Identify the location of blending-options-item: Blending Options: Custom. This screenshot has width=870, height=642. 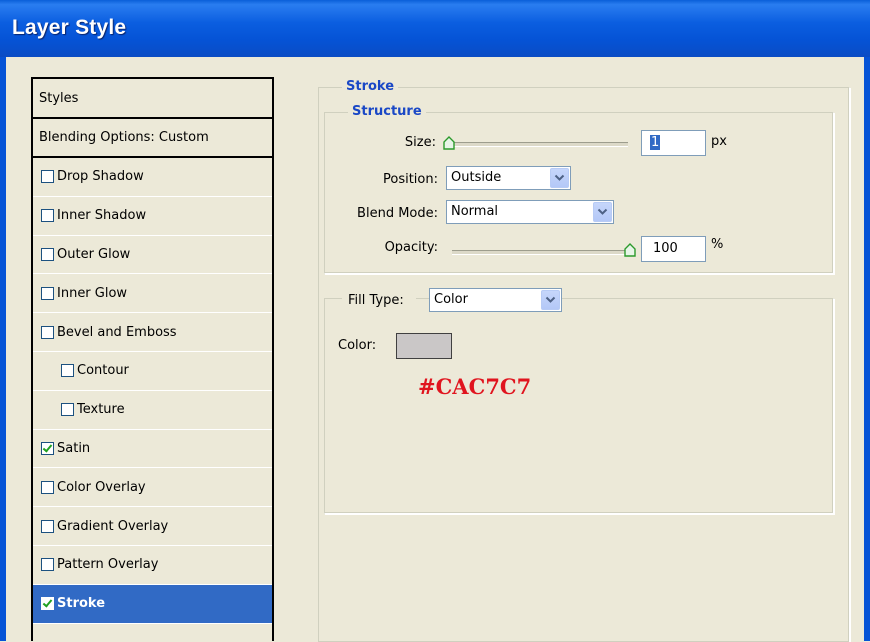
(152, 138).